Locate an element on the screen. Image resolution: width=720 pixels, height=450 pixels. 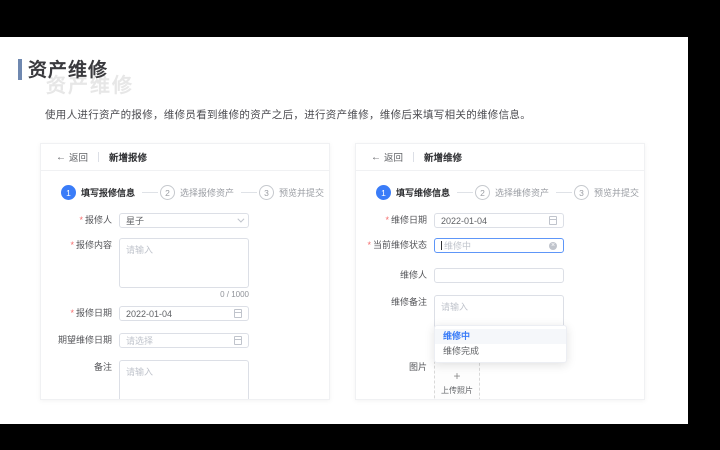
status-value: 维修中 is located at coordinates (458, 246).